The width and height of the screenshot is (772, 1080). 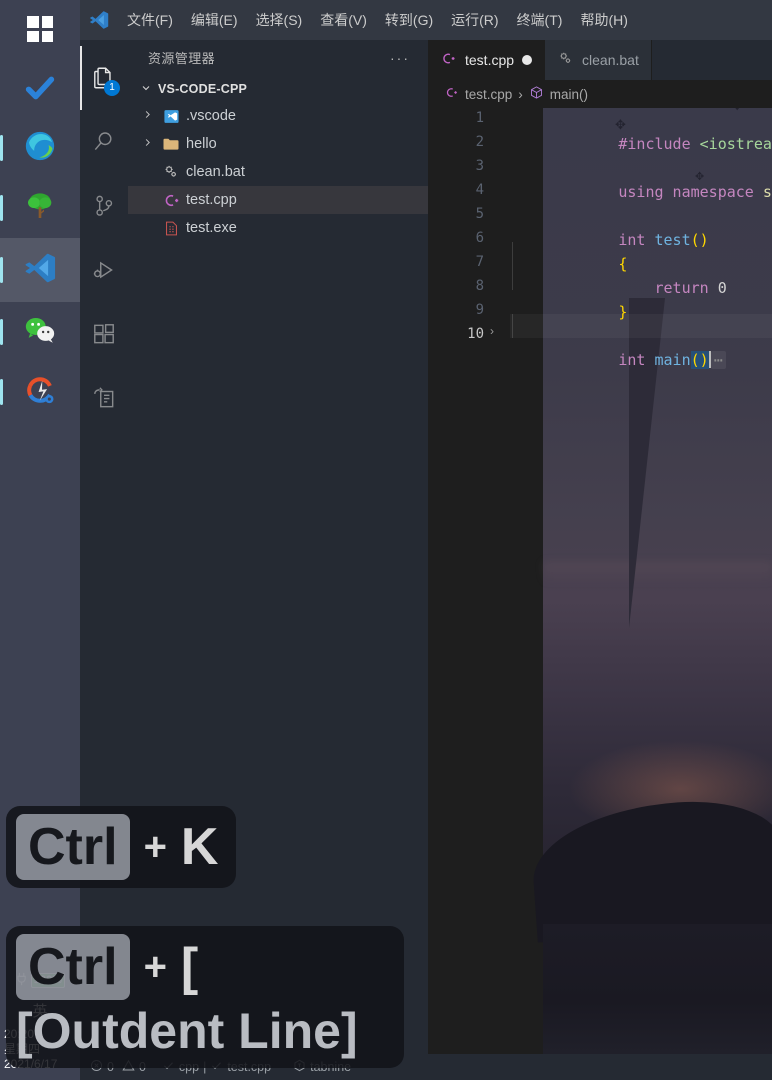 I want to click on activity-search, so click(x=104, y=142).